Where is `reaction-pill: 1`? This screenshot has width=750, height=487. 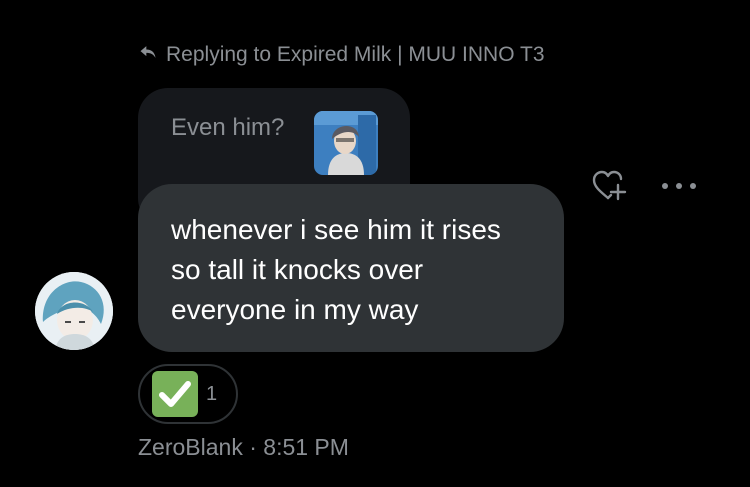 reaction-pill: 1 is located at coordinates (188, 394).